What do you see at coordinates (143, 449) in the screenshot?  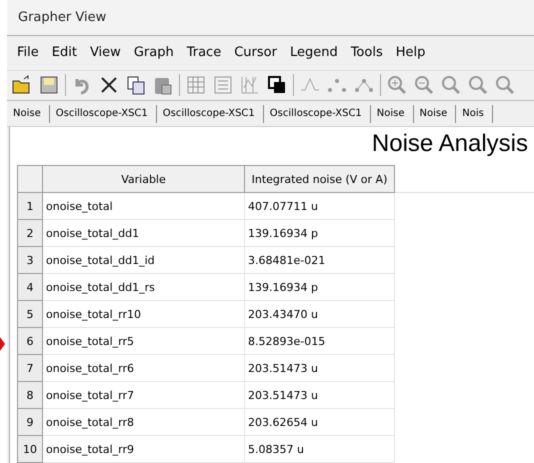 I see `table-cell: onoise_total_rr9` at bounding box center [143, 449].